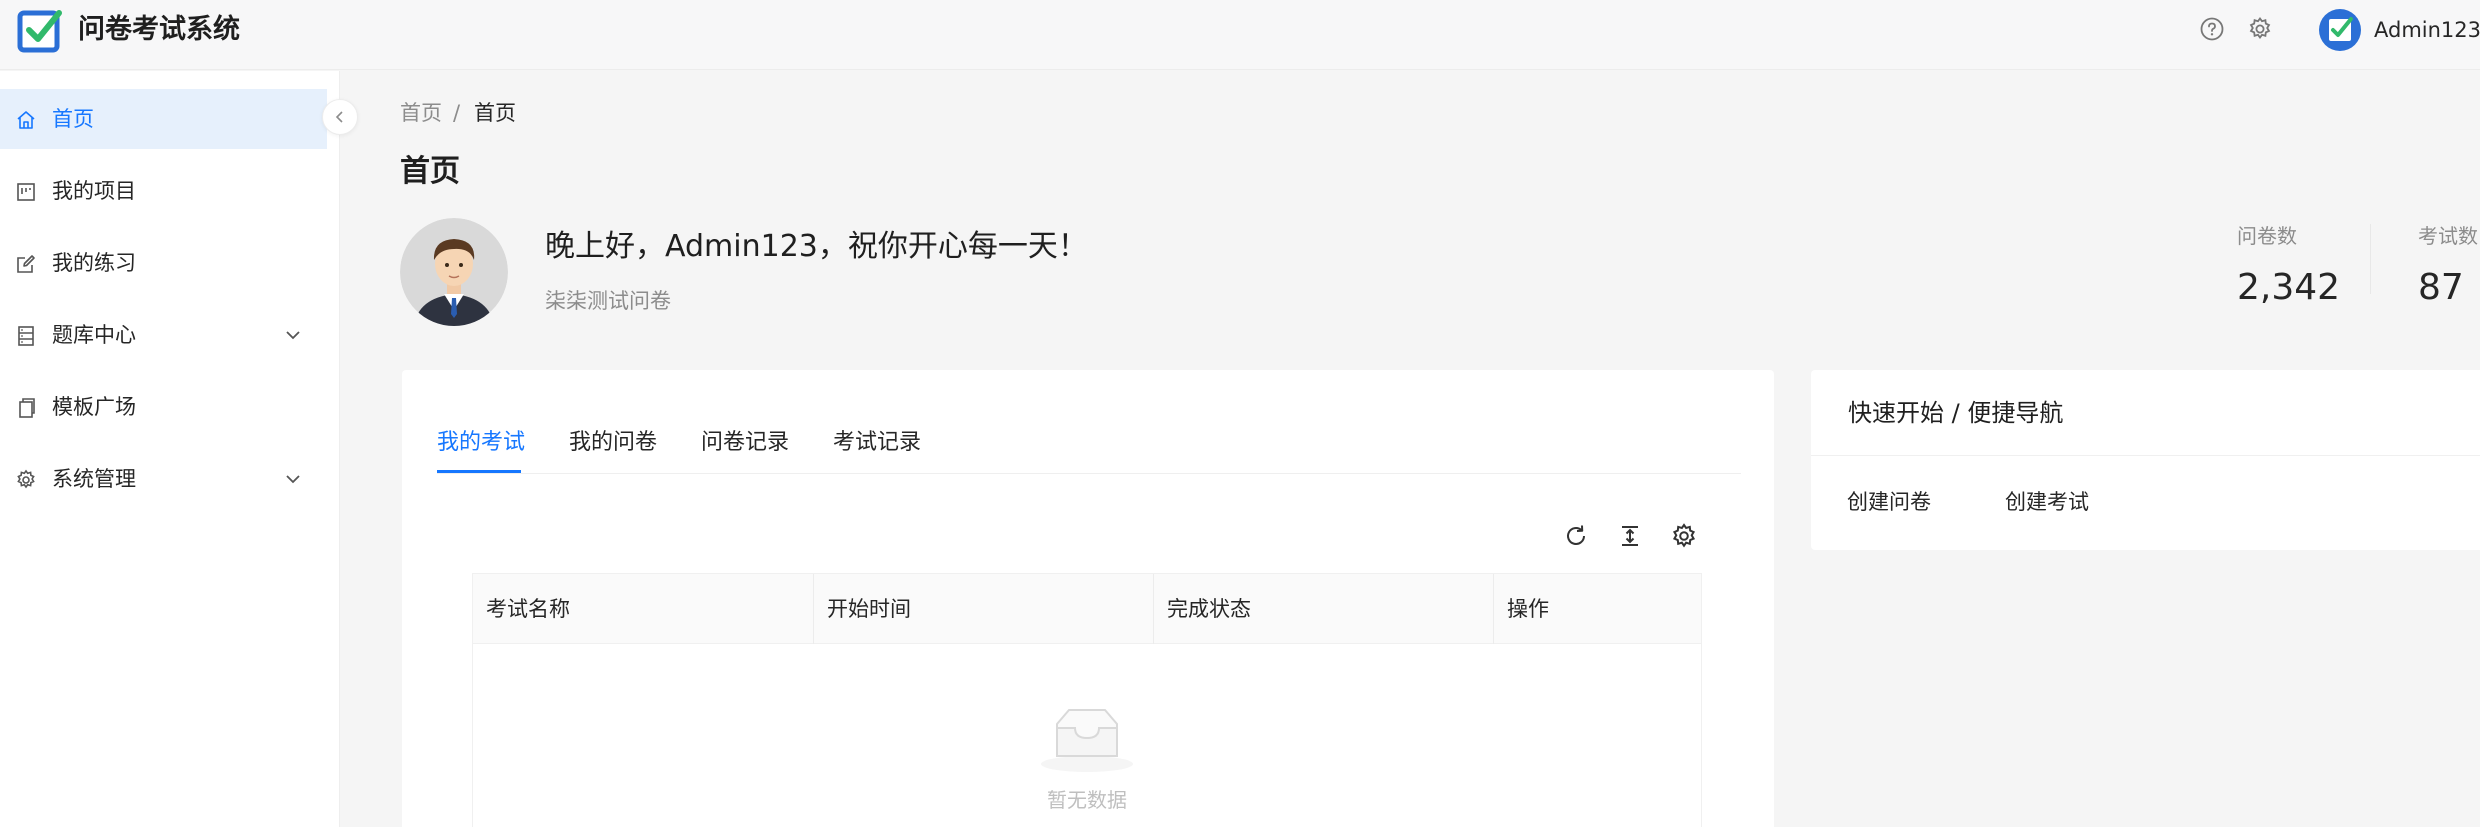 The height and width of the screenshot is (827, 2480). Describe the element at coordinates (39, 31) in the screenshot. I see `app-logo-icon` at that location.